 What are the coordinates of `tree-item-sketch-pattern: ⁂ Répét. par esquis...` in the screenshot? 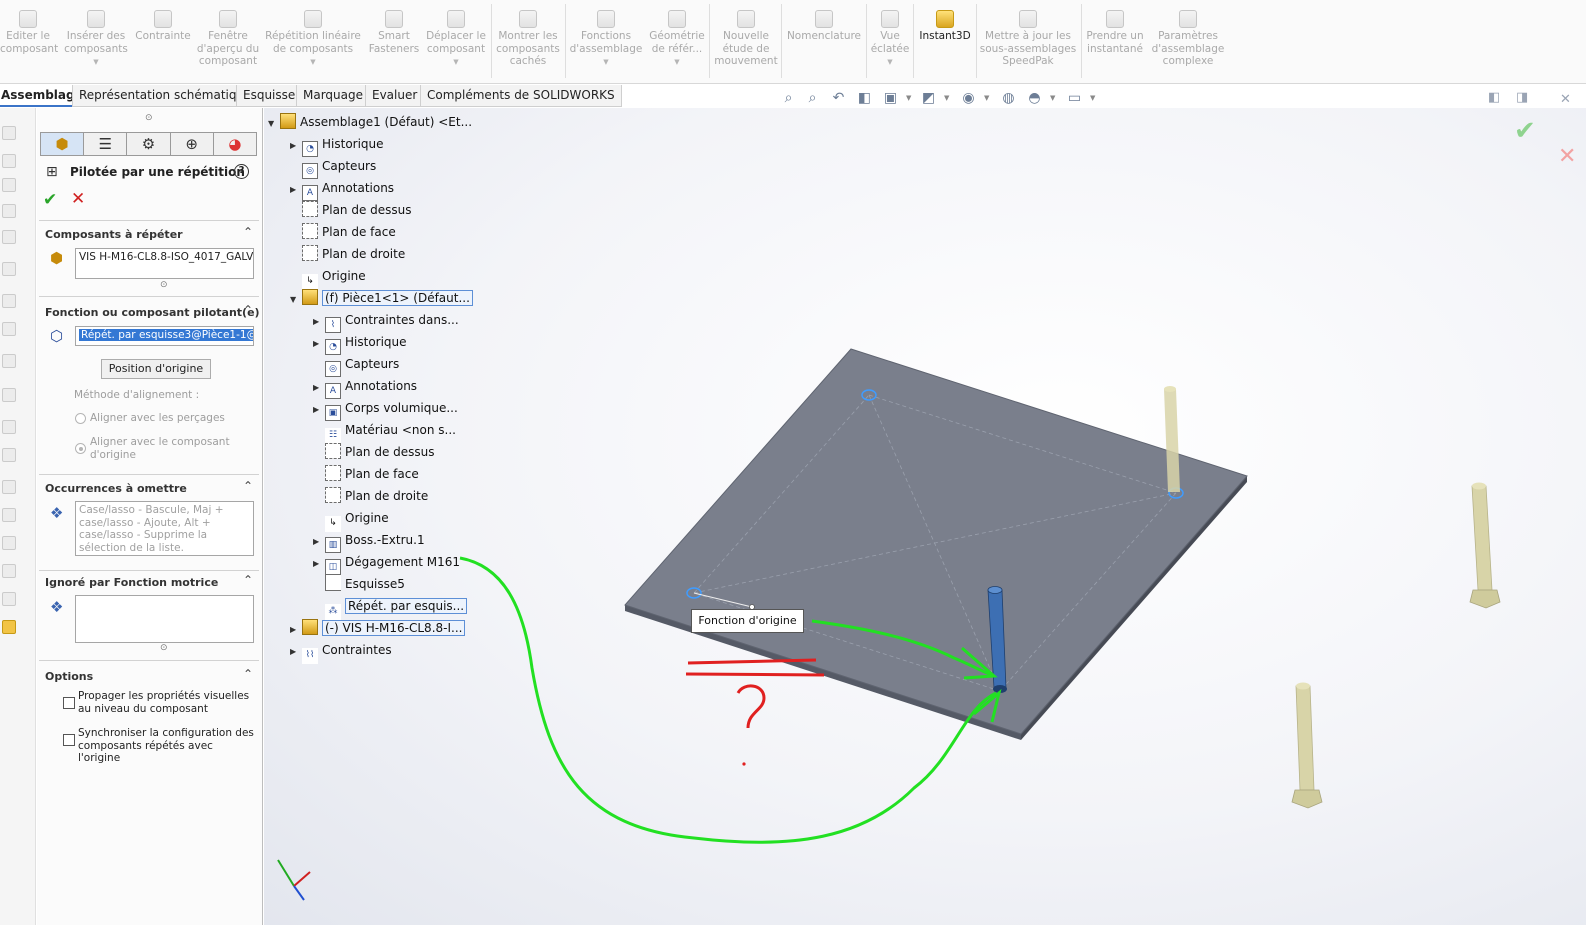 It's located at (390, 608).